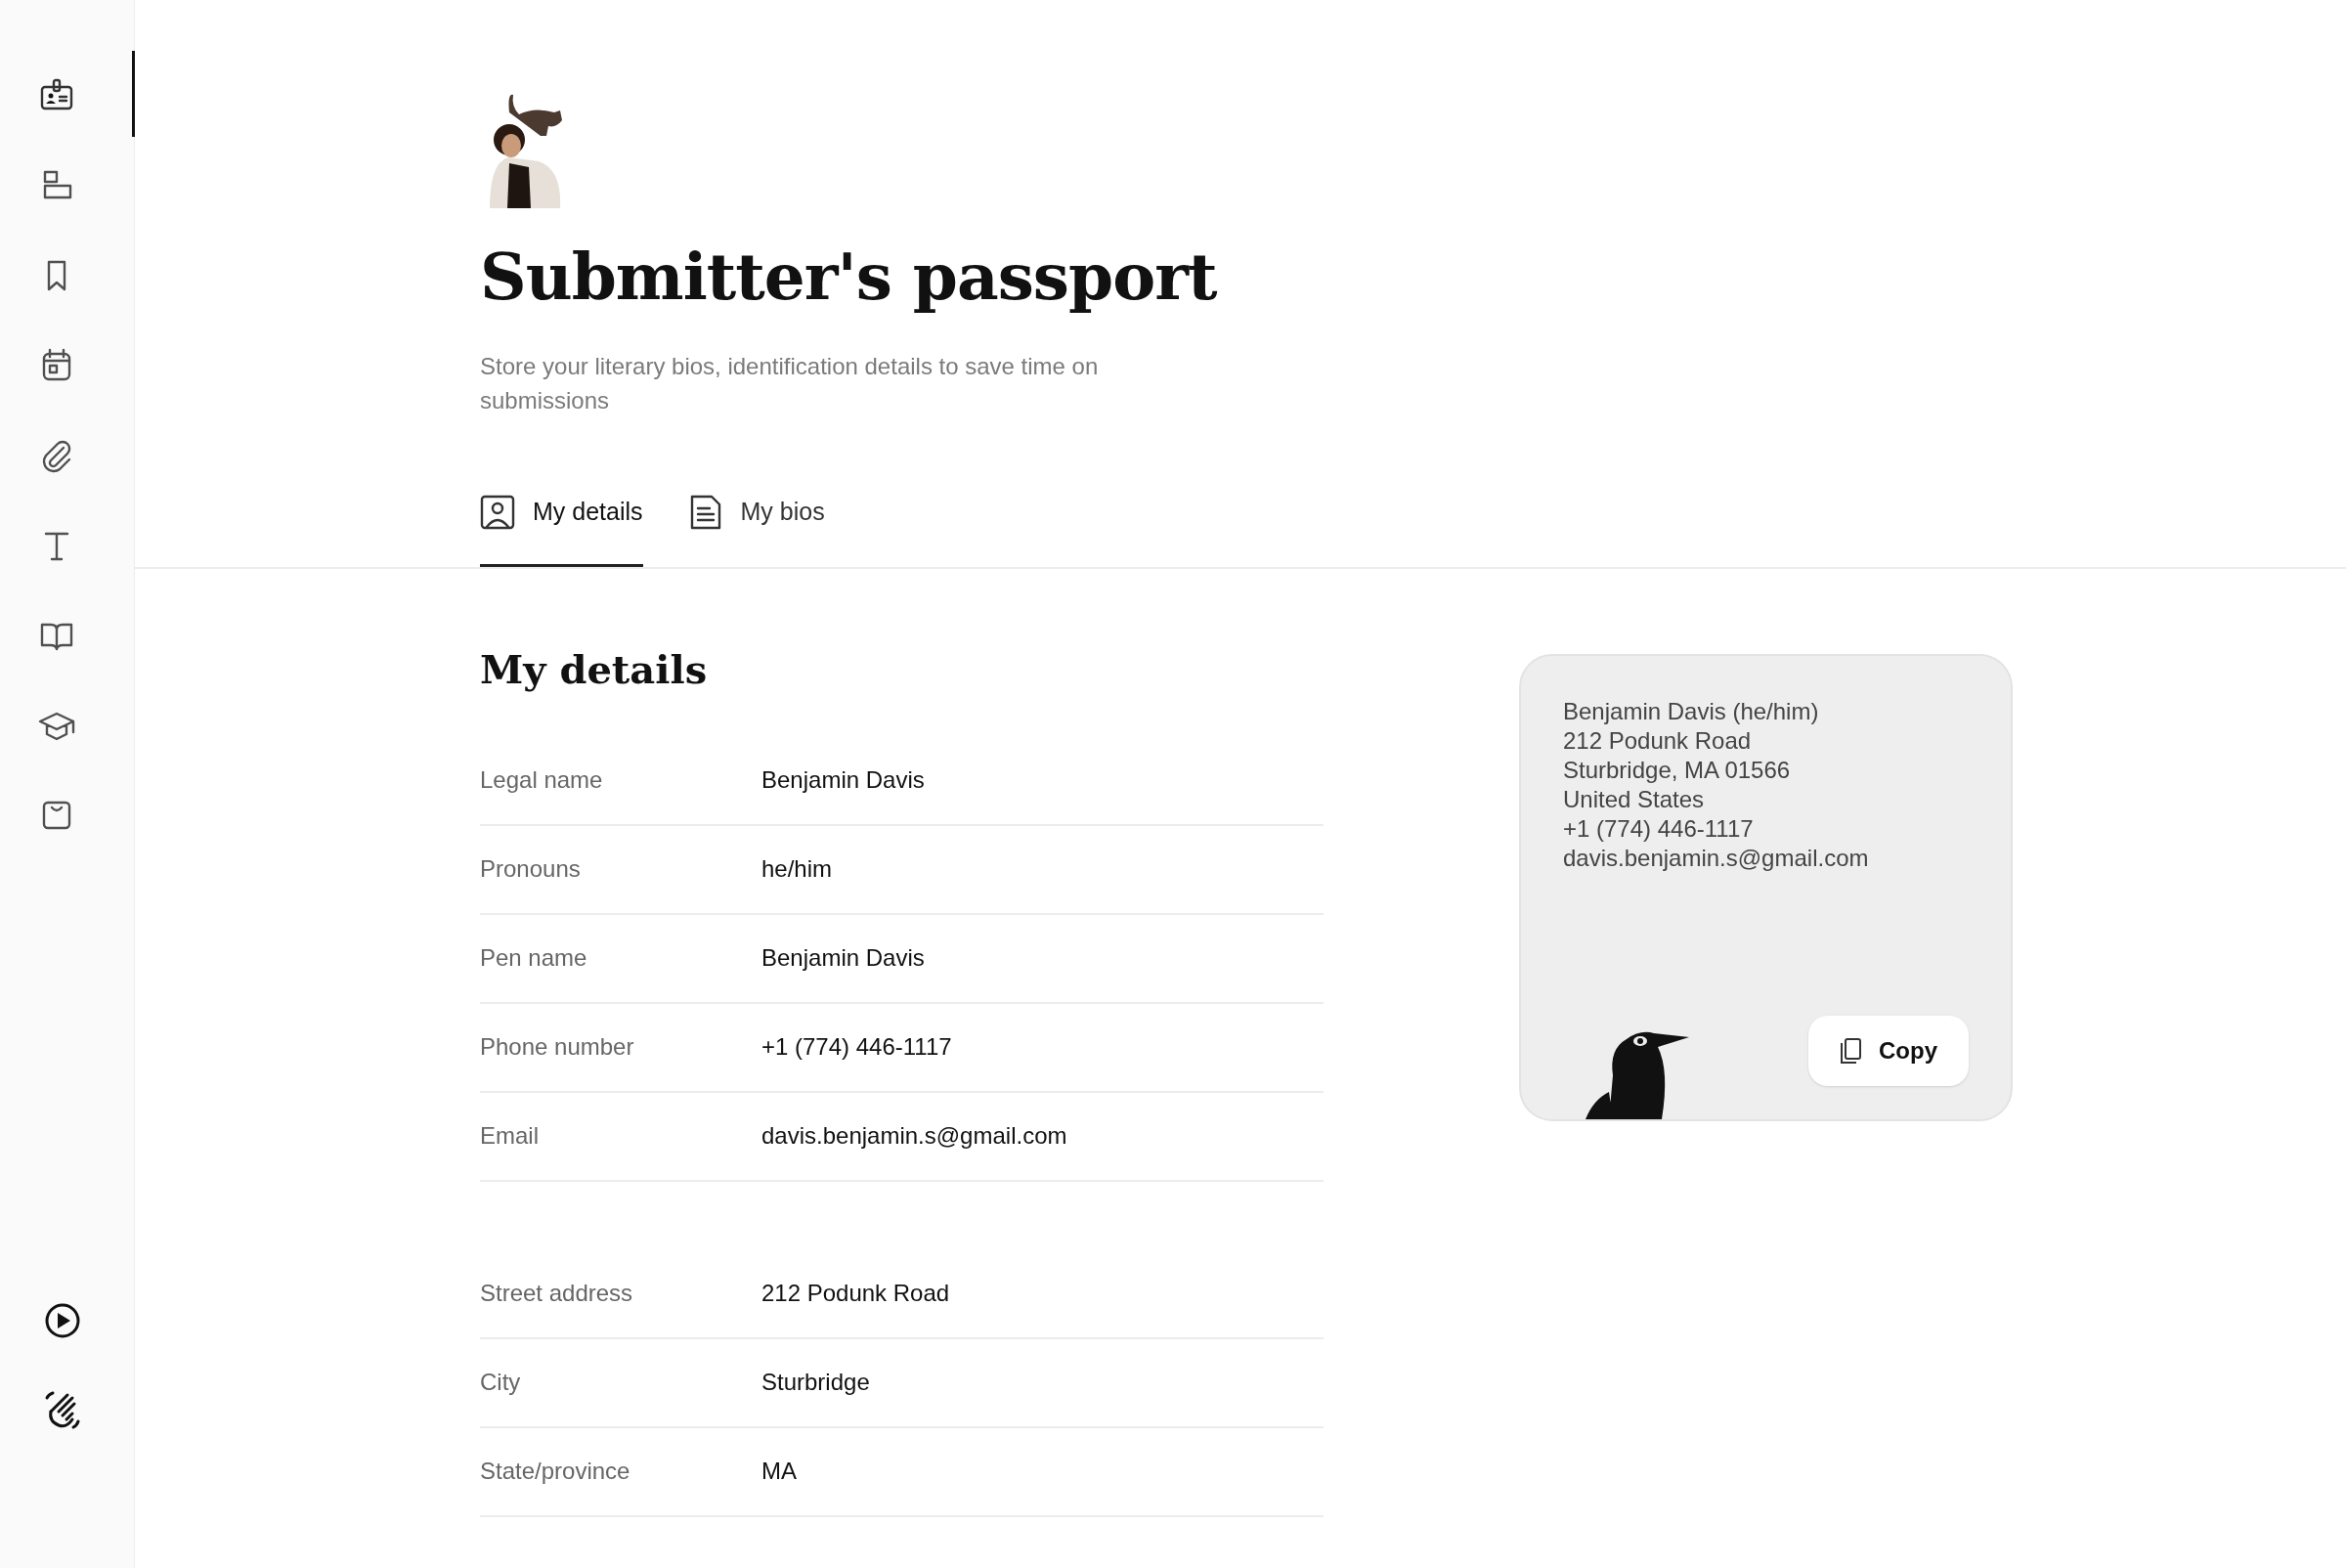  Describe the element at coordinates (856, 1293) in the screenshot. I see `field-value: 212 Podunk Road` at that location.